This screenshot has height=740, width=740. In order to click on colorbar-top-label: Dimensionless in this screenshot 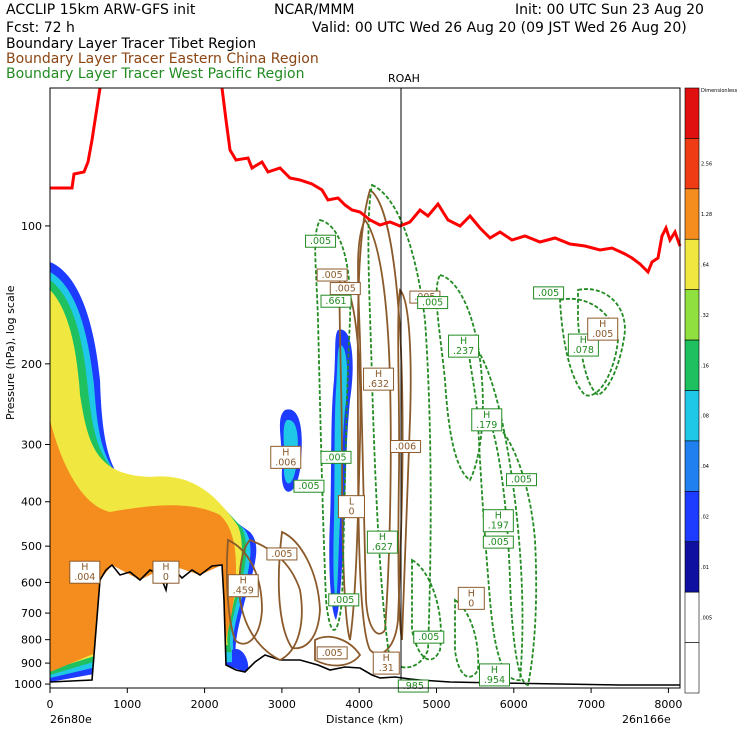, I will do `click(719, 91)`.